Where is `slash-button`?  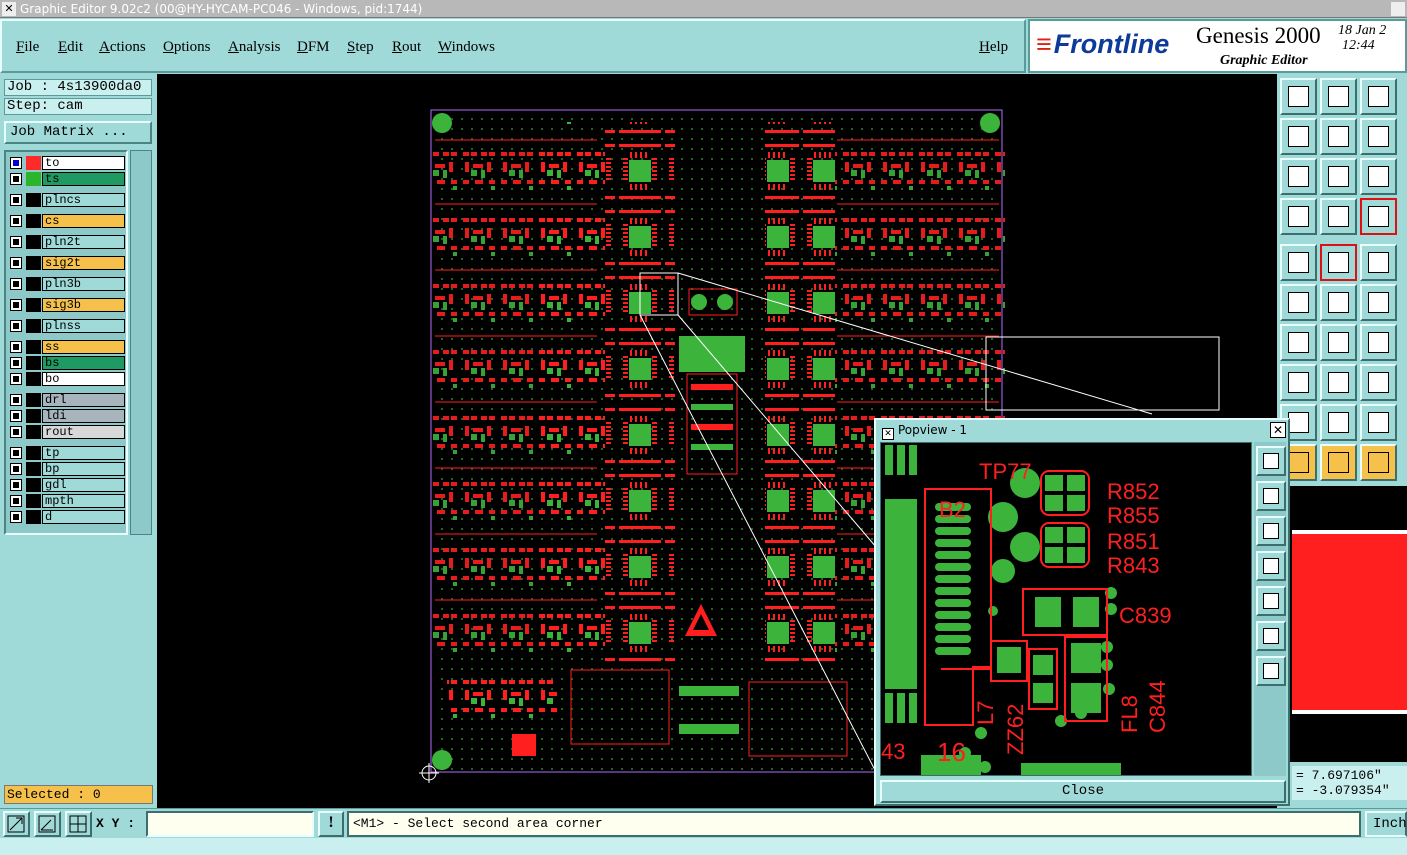 slash-button is located at coordinates (1338, 342).